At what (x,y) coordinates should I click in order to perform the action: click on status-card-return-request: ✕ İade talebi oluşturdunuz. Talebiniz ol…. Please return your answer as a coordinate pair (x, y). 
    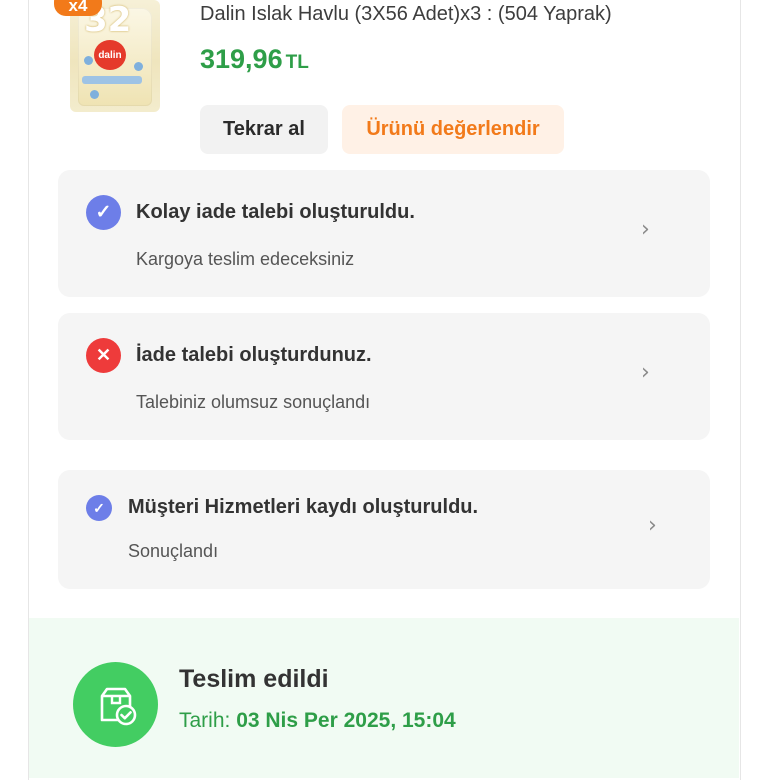
    Looking at the image, I should click on (384, 376).